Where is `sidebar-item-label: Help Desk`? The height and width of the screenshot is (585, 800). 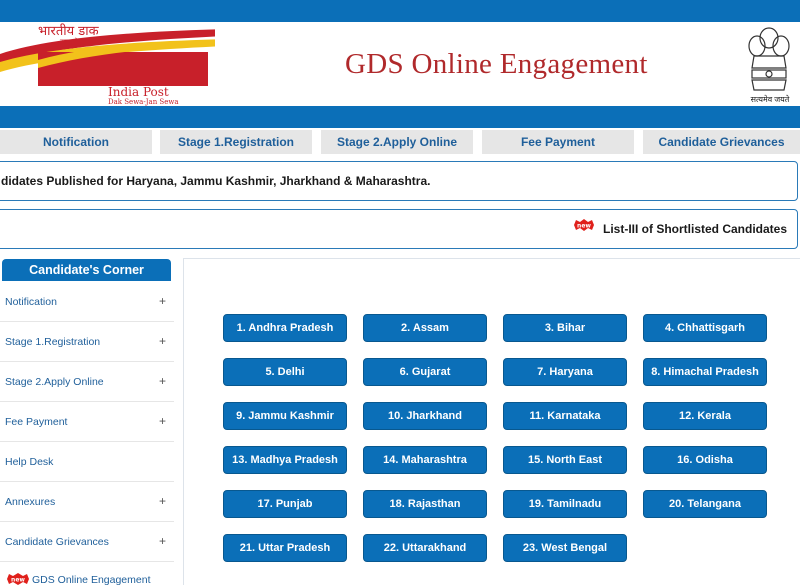 sidebar-item-label: Help Desk is located at coordinates (29, 462).